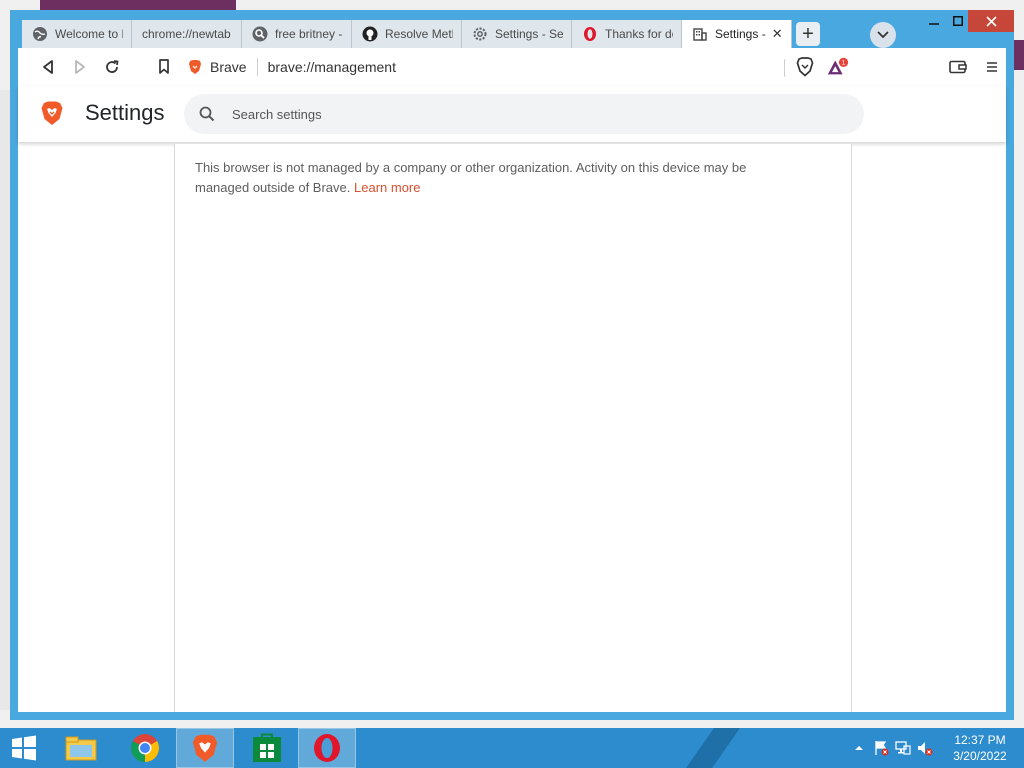 Image resolution: width=1024 pixels, height=768 pixels. Describe the element at coordinates (419, 34) in the screenshot. I see `tab-title: Resolve Meth` at that location.